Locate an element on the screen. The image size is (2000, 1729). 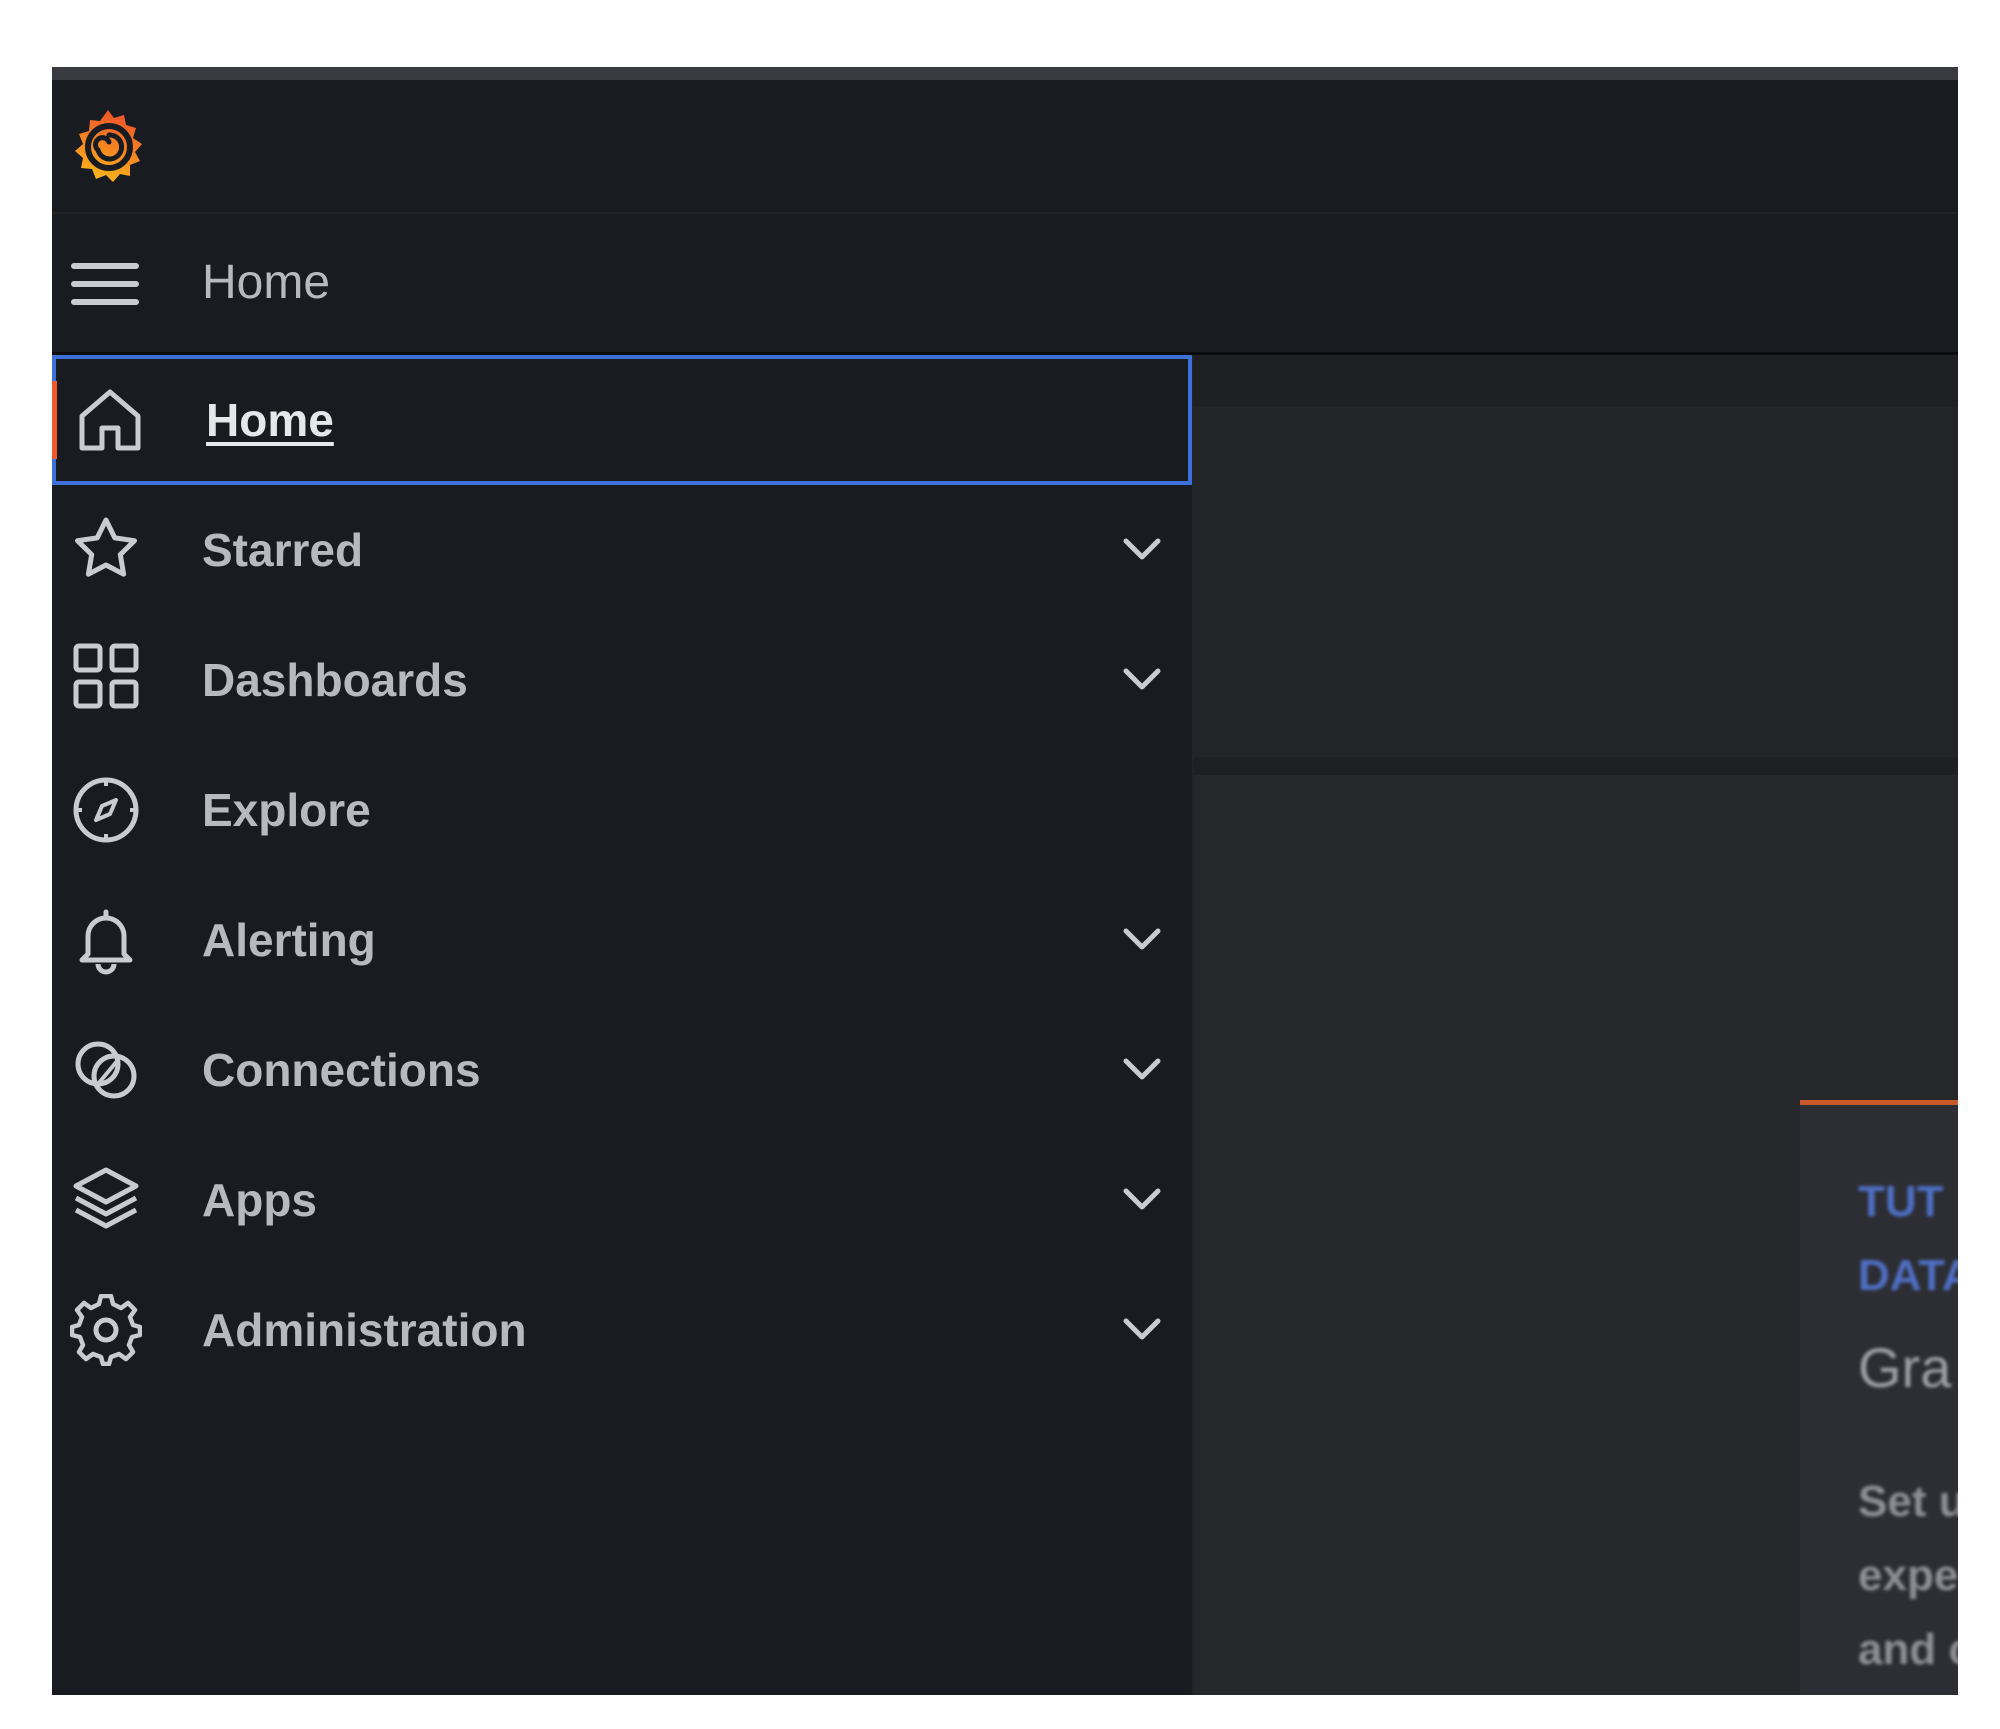
nav-item-label: Apps is located at coordinates (259, 1200).